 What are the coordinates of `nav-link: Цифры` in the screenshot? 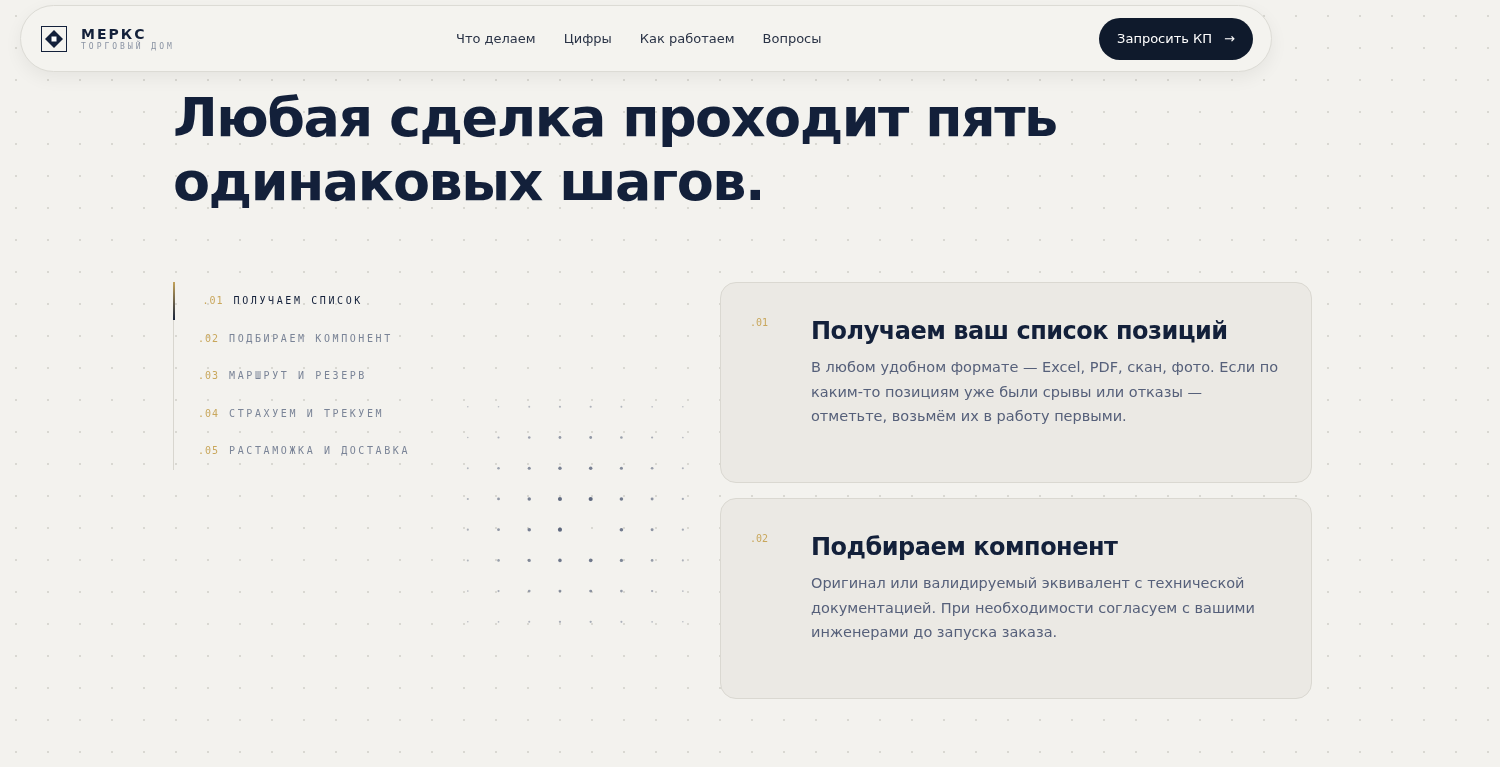 It's located at (587, 38).